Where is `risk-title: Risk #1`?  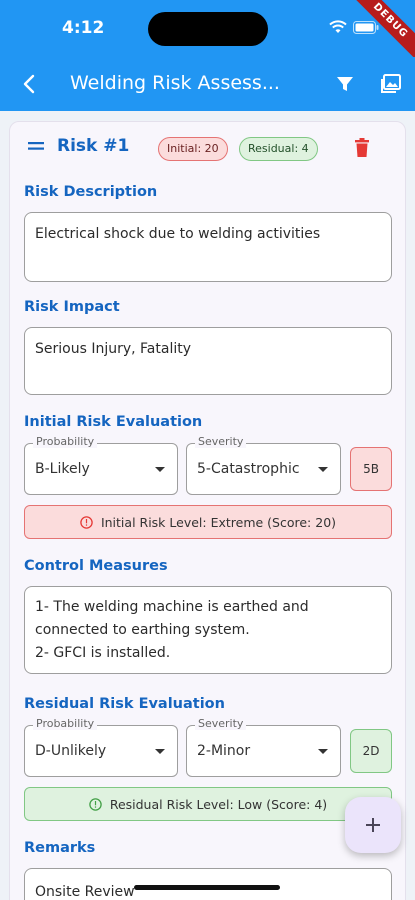
risk-title: Risk #1 is located at coordinates (93, 146).